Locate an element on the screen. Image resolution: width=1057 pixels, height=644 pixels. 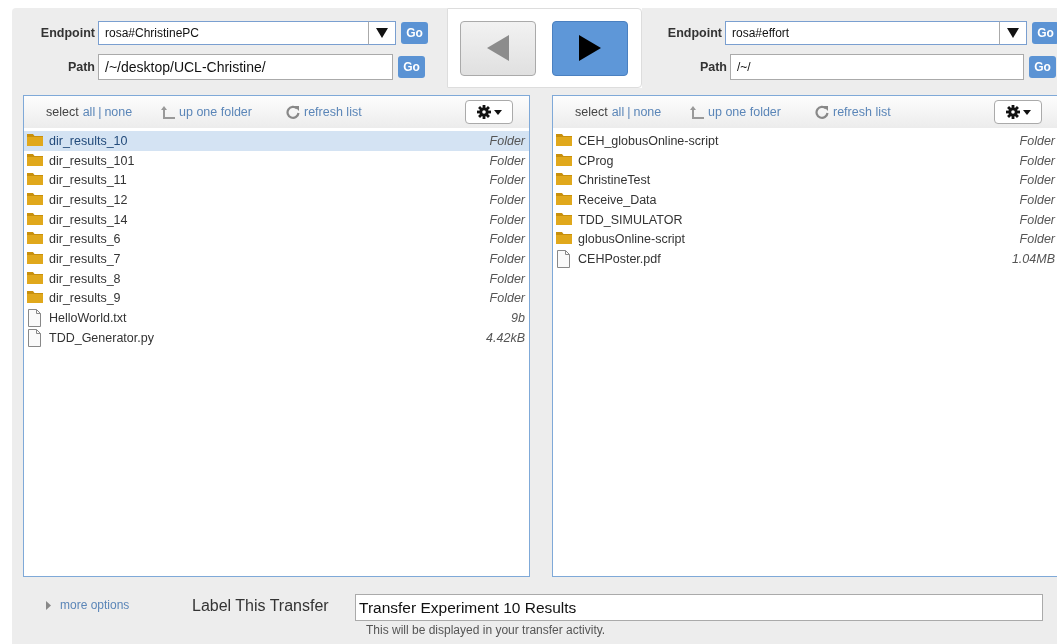
file-row: globusOnline-script Folder is located at coordinates (805, 239).